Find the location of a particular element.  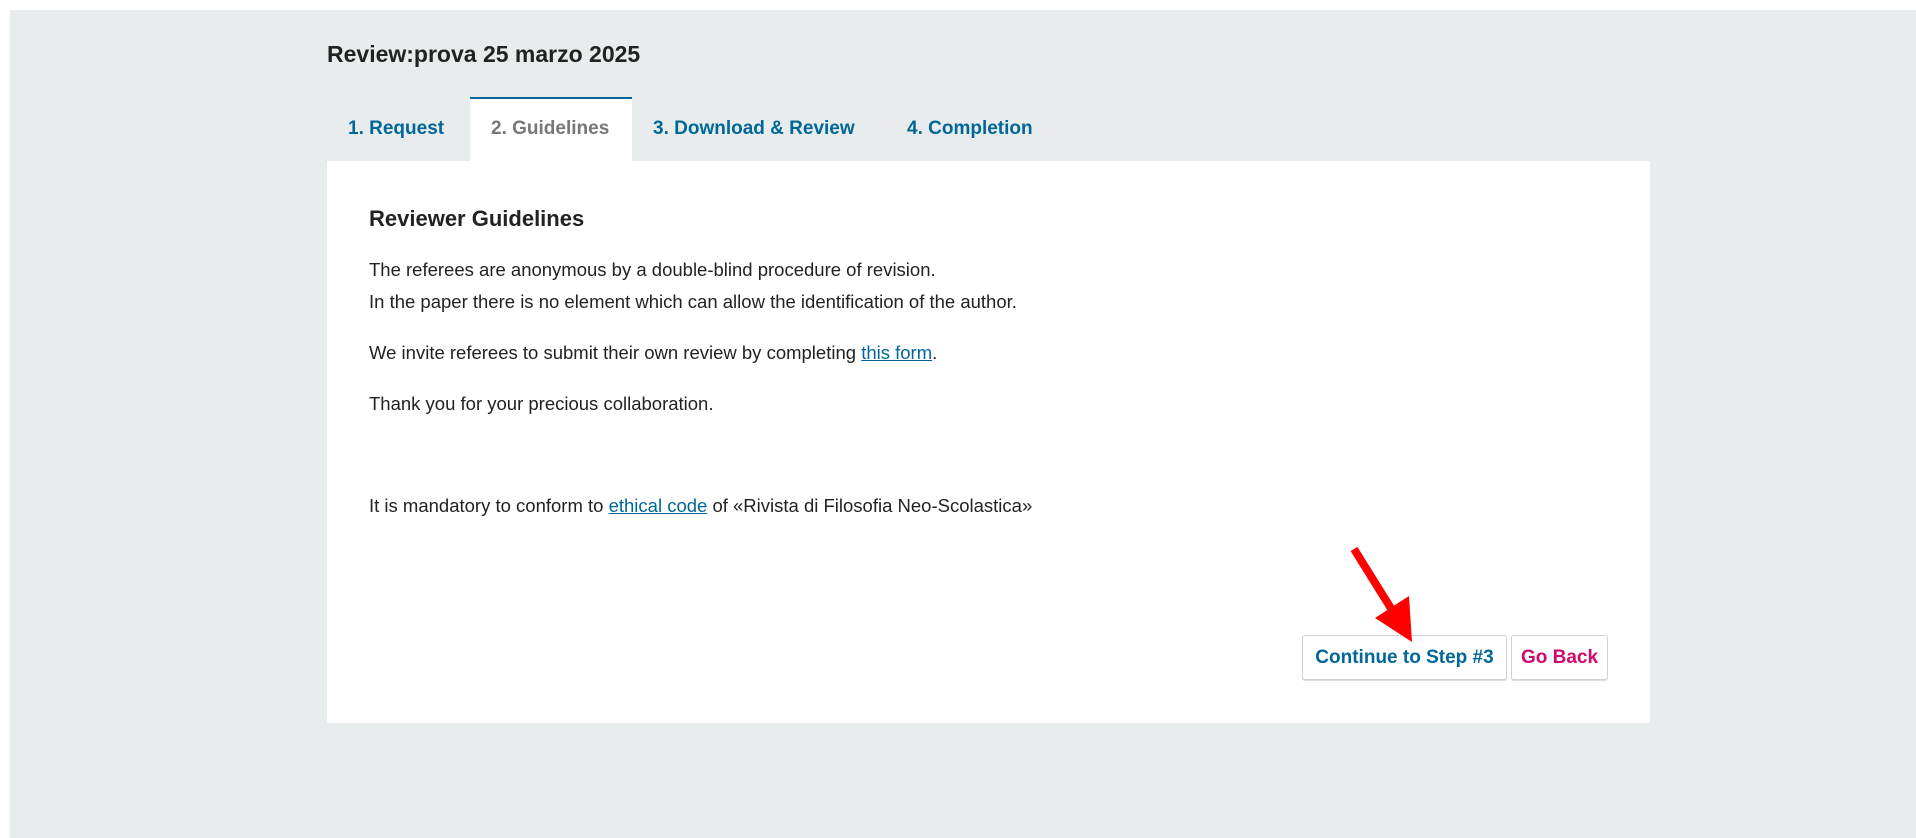

tab-guidelines: 2. Guidelines is located at coordinates (551, 129).